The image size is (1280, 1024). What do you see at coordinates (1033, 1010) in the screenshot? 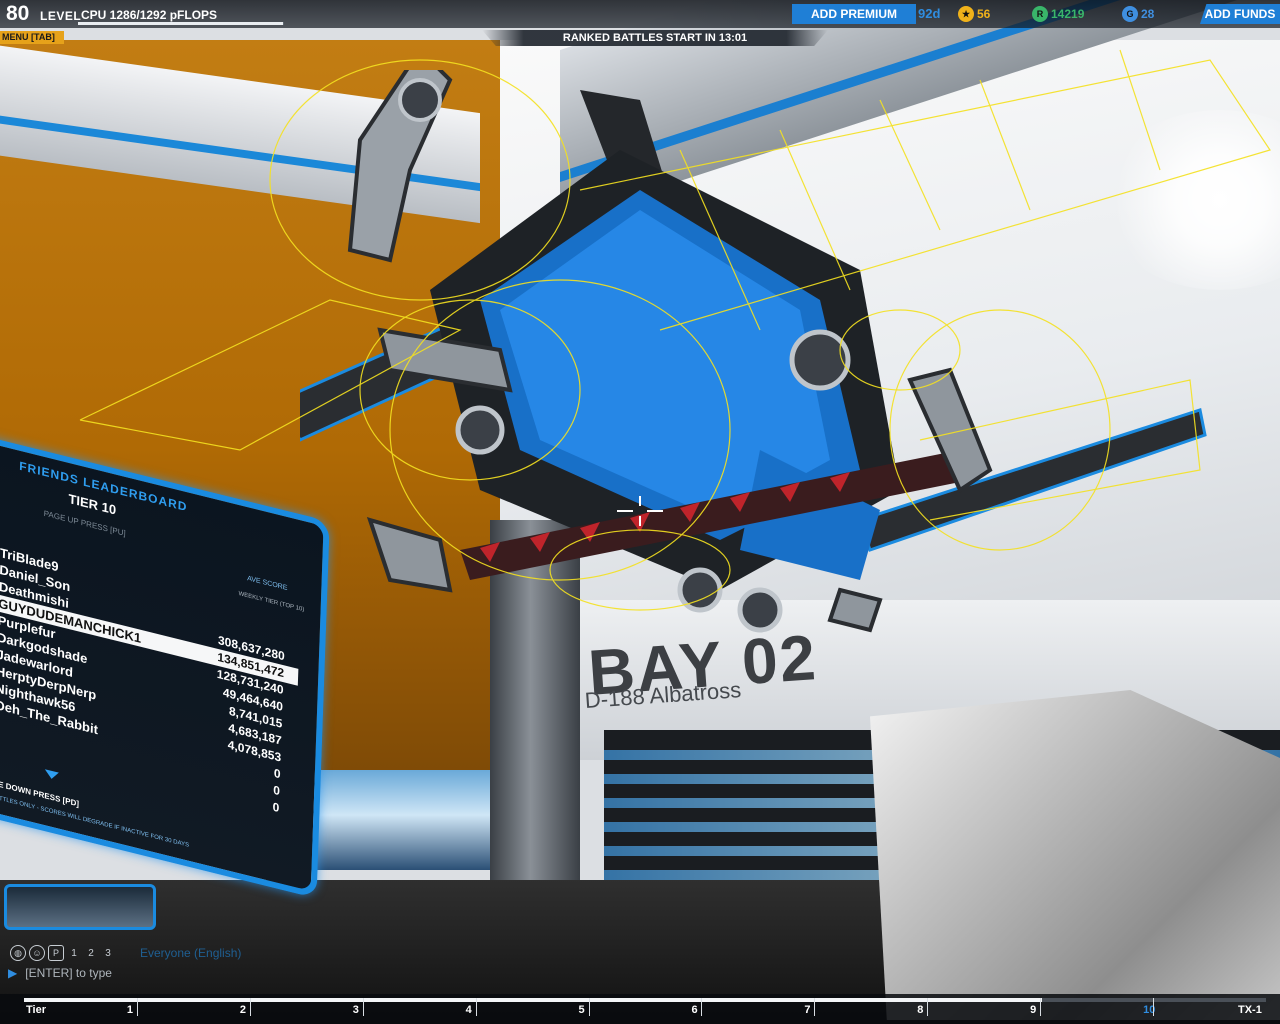
I see `tier-label: 9` at bounding box center [1033, 1010].